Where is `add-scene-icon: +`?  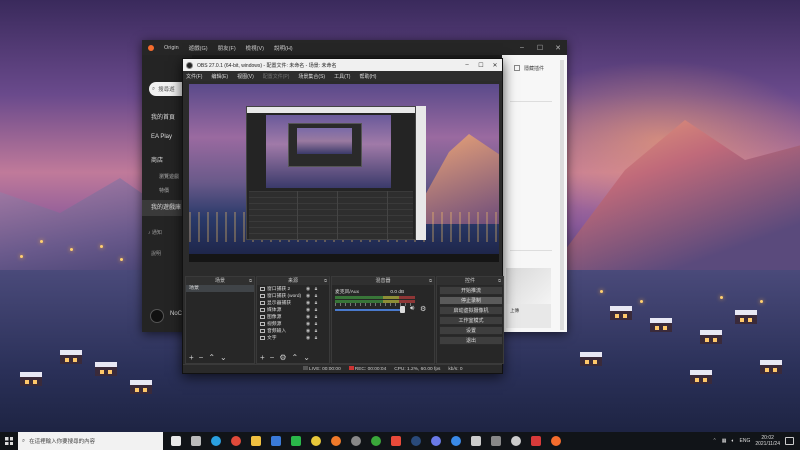 add-scene-icon: + is located at coordinates (191, 357).